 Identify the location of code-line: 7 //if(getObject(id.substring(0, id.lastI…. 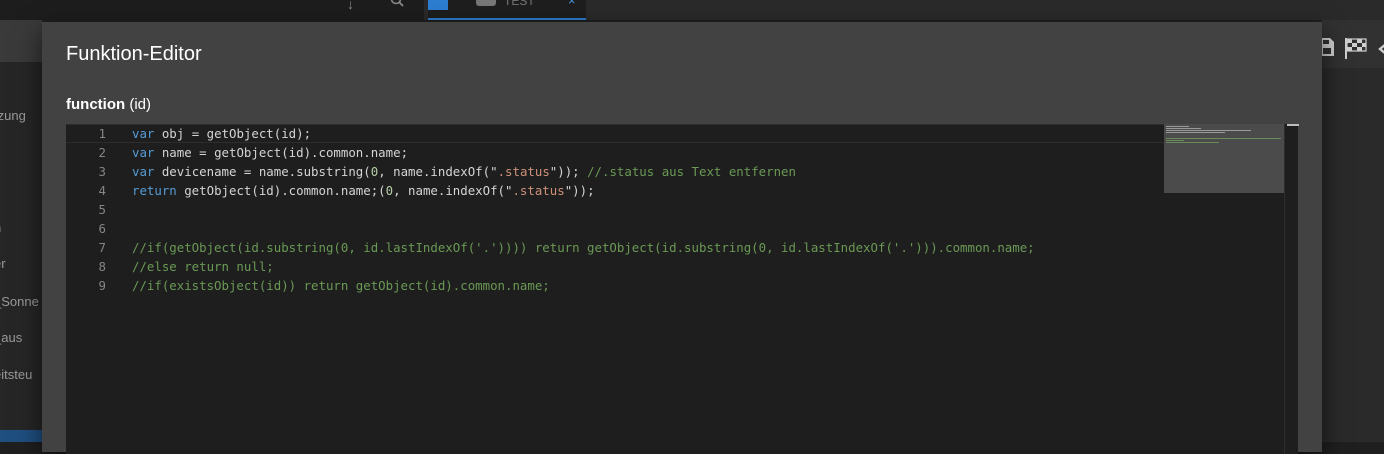
(615, 247).